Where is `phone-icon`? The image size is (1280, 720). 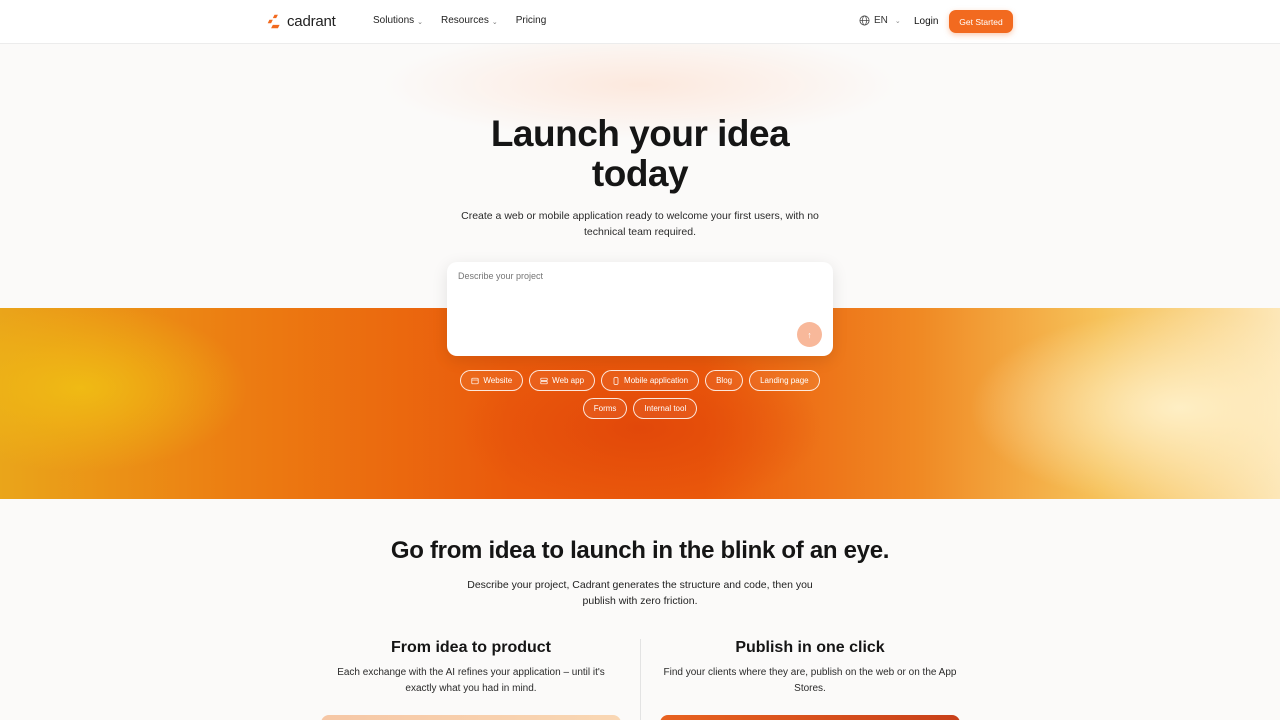
phone-icon is located at coordinates (616, 380).